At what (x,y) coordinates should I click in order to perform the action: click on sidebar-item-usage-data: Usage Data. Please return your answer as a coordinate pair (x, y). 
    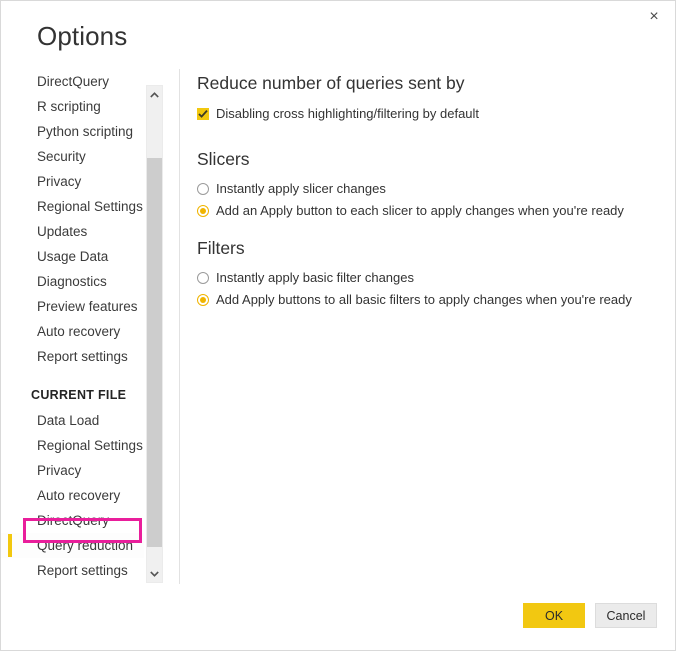
    Looking at the image, I should click on (72, 256).